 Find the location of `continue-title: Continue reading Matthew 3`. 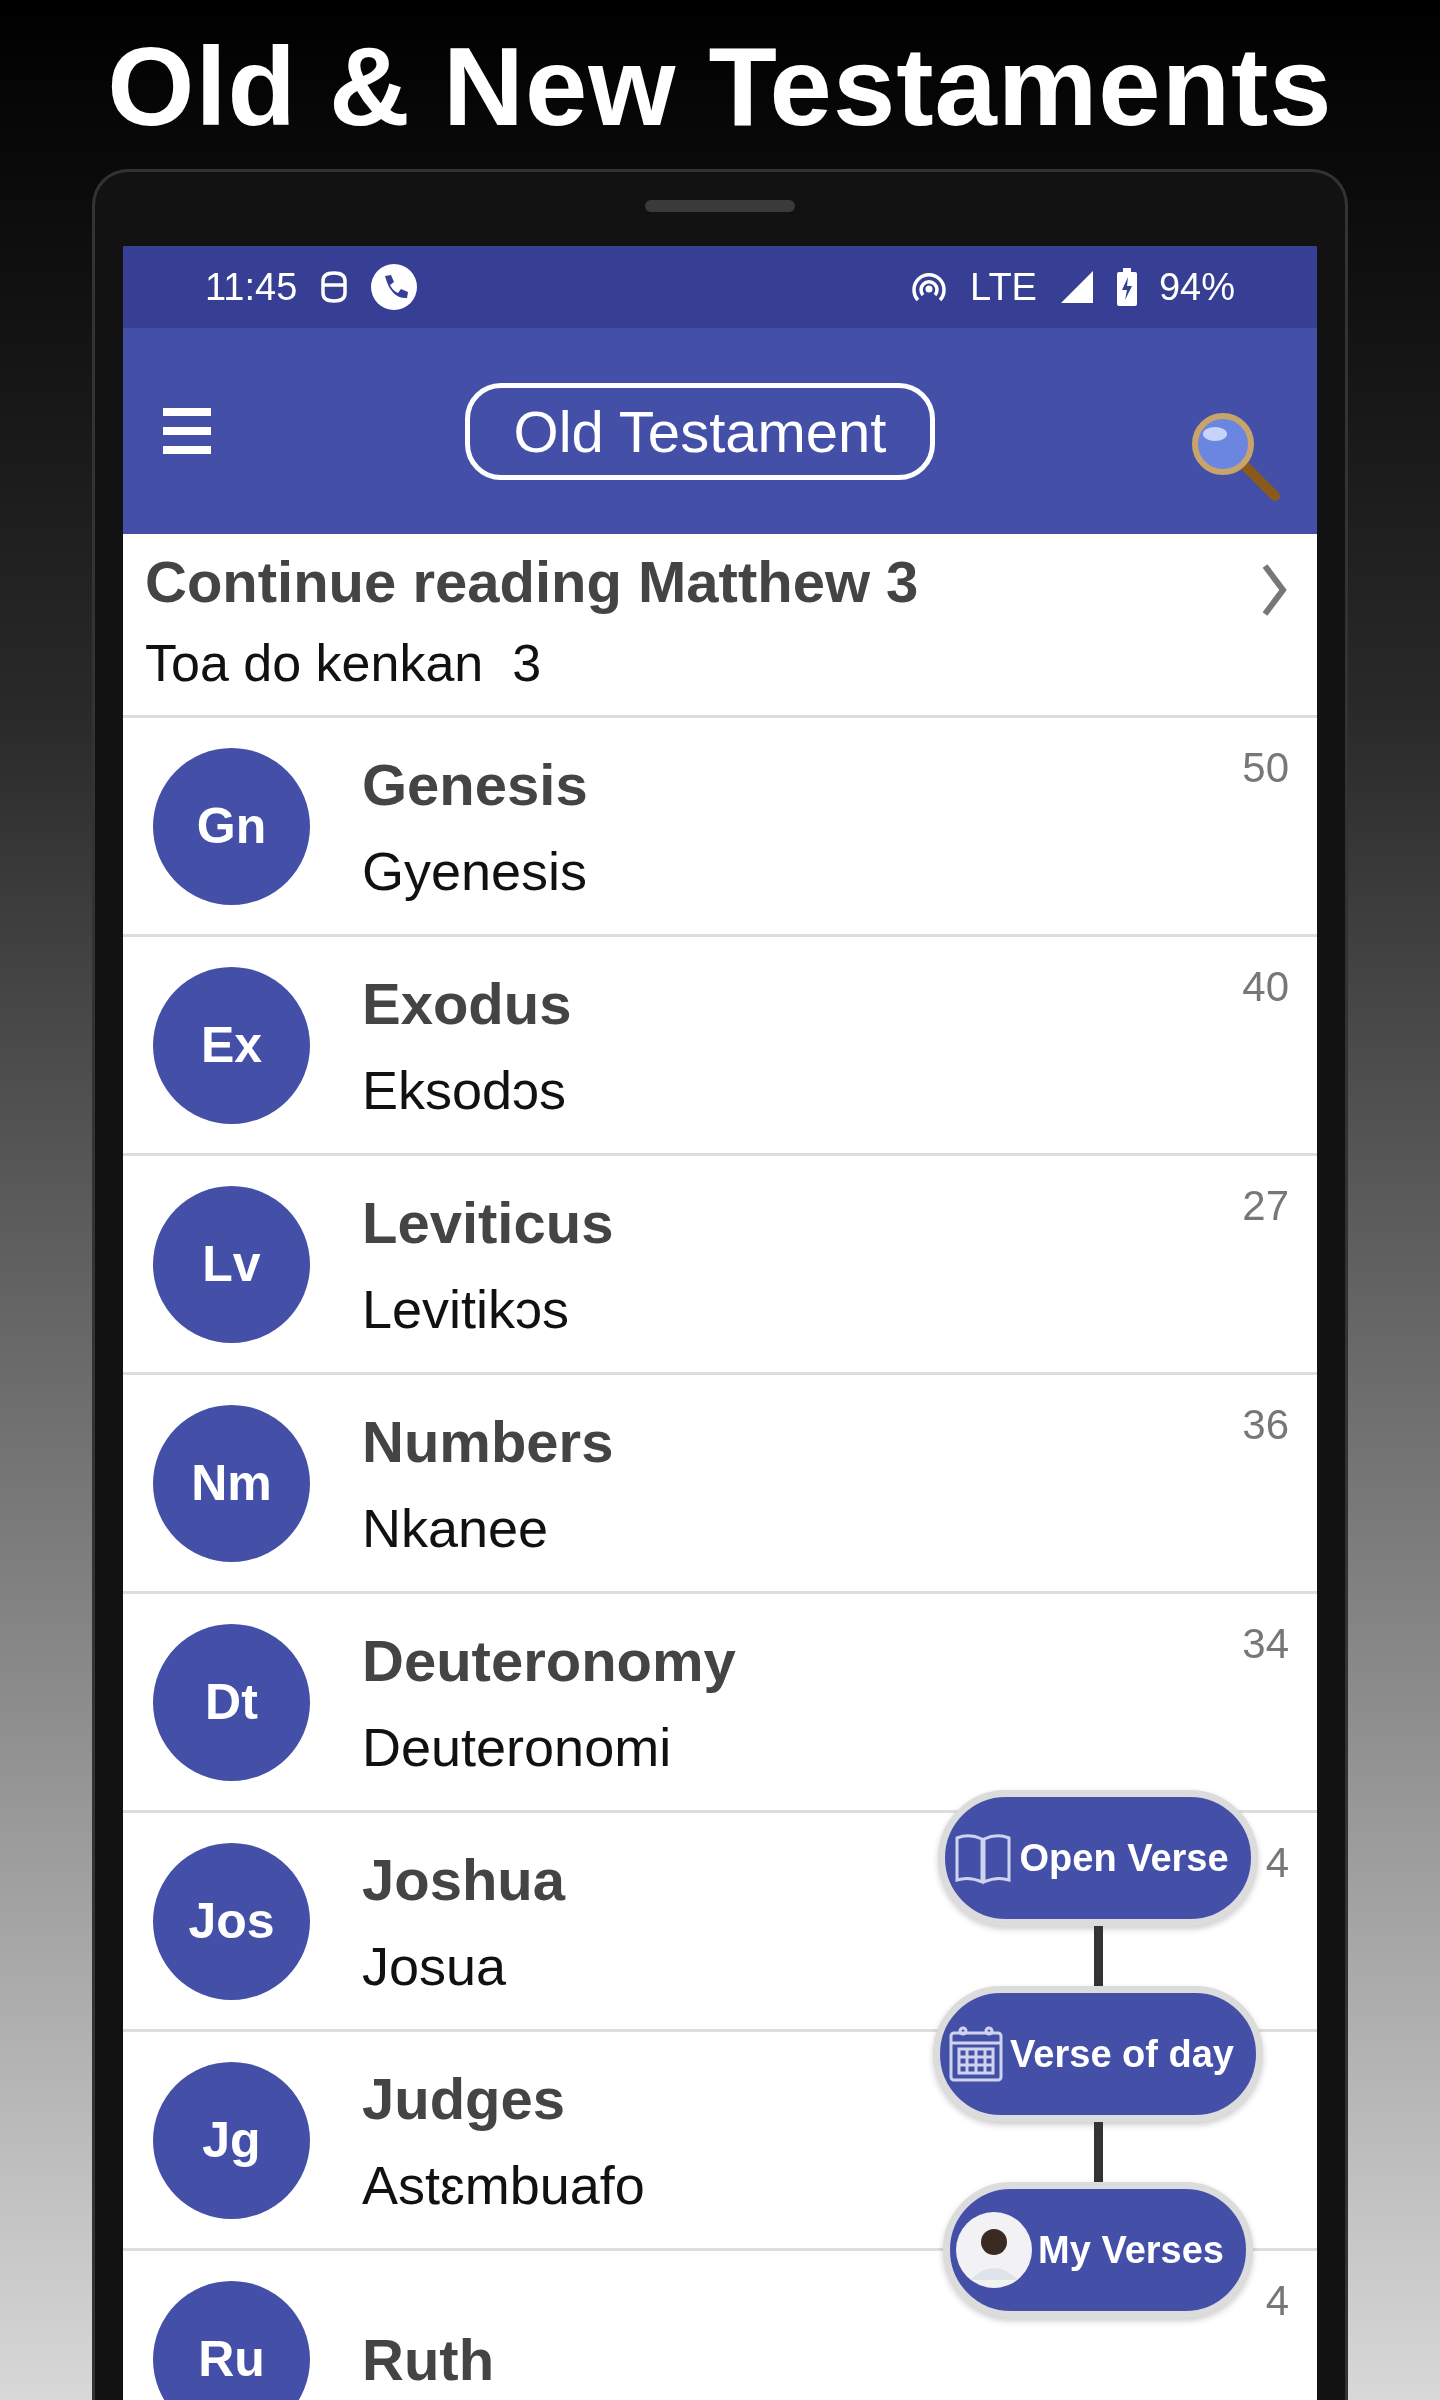

continue-title: Continue reading Matthew 3 is located at coordinates (532, 581).